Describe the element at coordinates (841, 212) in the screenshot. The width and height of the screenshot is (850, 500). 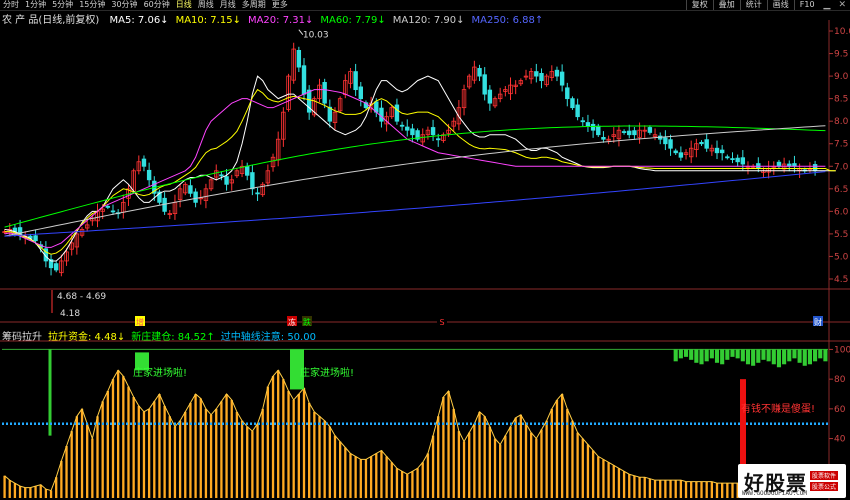
I see `main-y-tick-label: 6.0` at that location.